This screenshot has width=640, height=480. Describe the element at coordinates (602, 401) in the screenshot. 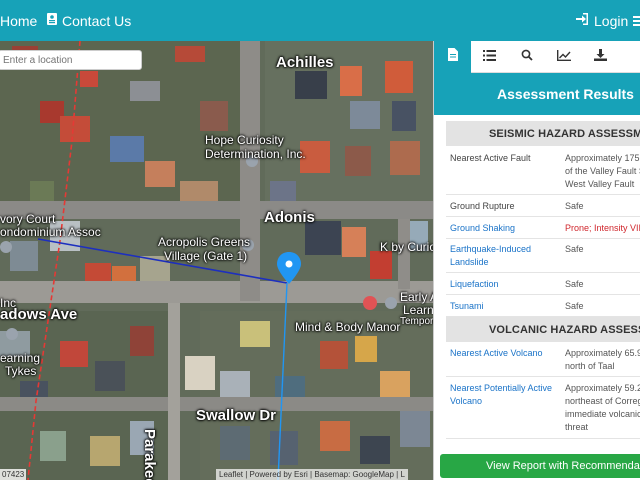

I see `row-value-line: northeast of Corregi` at that location.